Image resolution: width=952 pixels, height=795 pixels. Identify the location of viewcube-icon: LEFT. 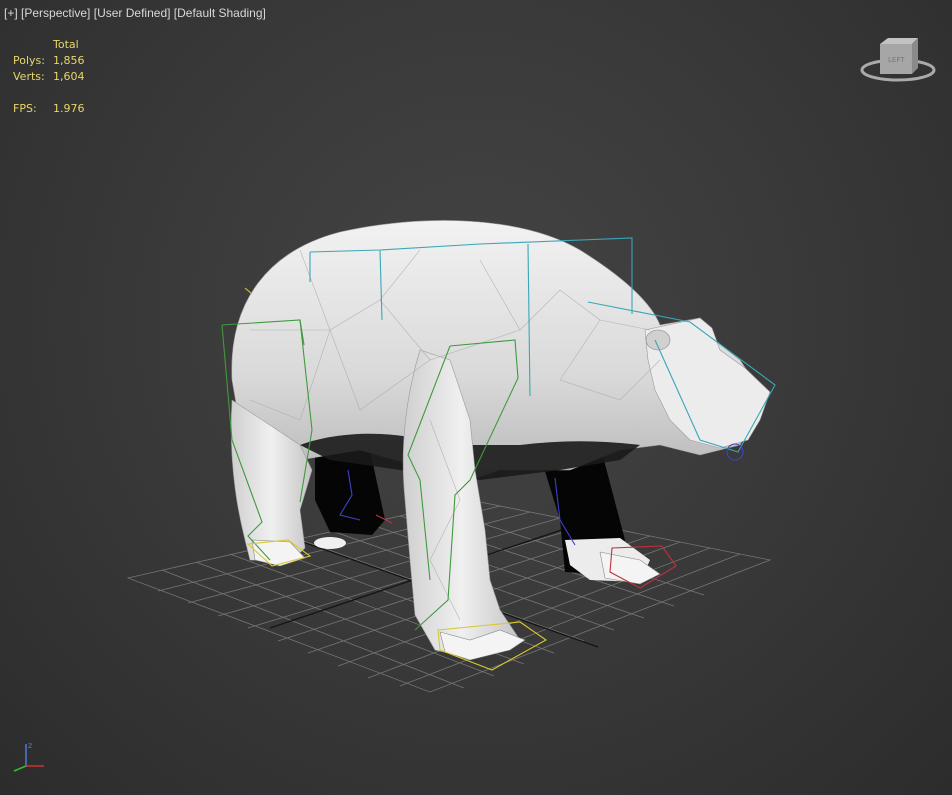
(898, 60).